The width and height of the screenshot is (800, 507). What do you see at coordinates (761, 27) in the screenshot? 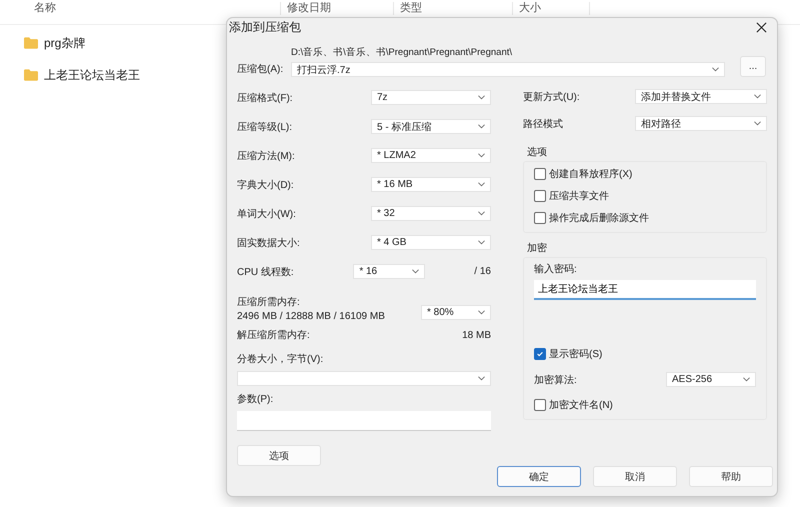
I see `close-icon` at bounding box center [761, 27].